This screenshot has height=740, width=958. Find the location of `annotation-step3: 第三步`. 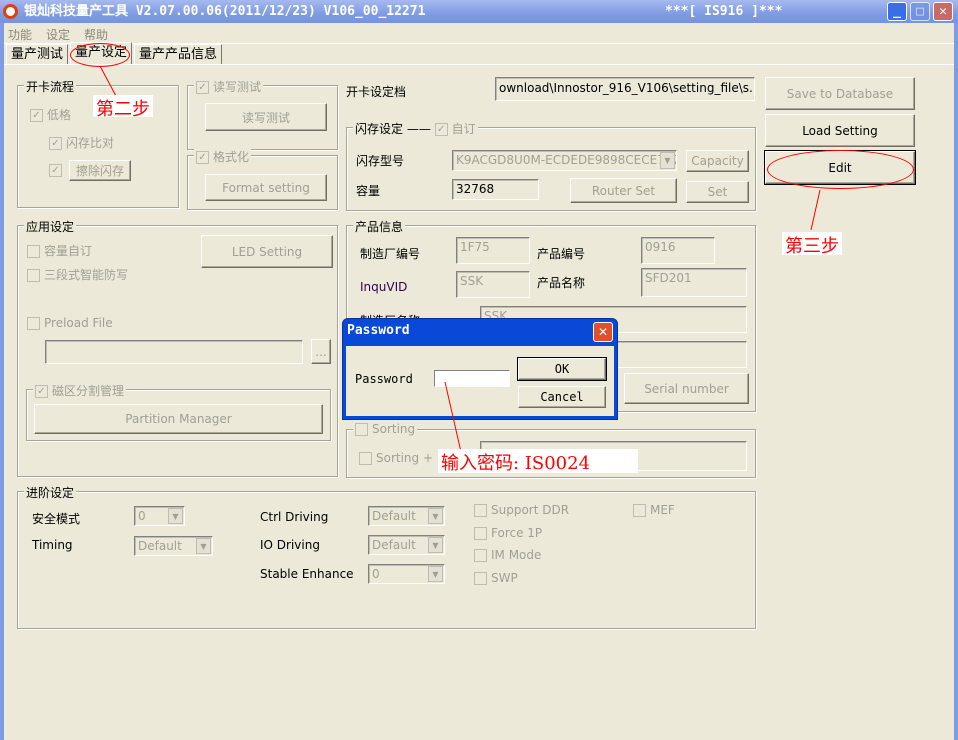

annotation-step3: 第三步 is located at coordinates (812, 244).